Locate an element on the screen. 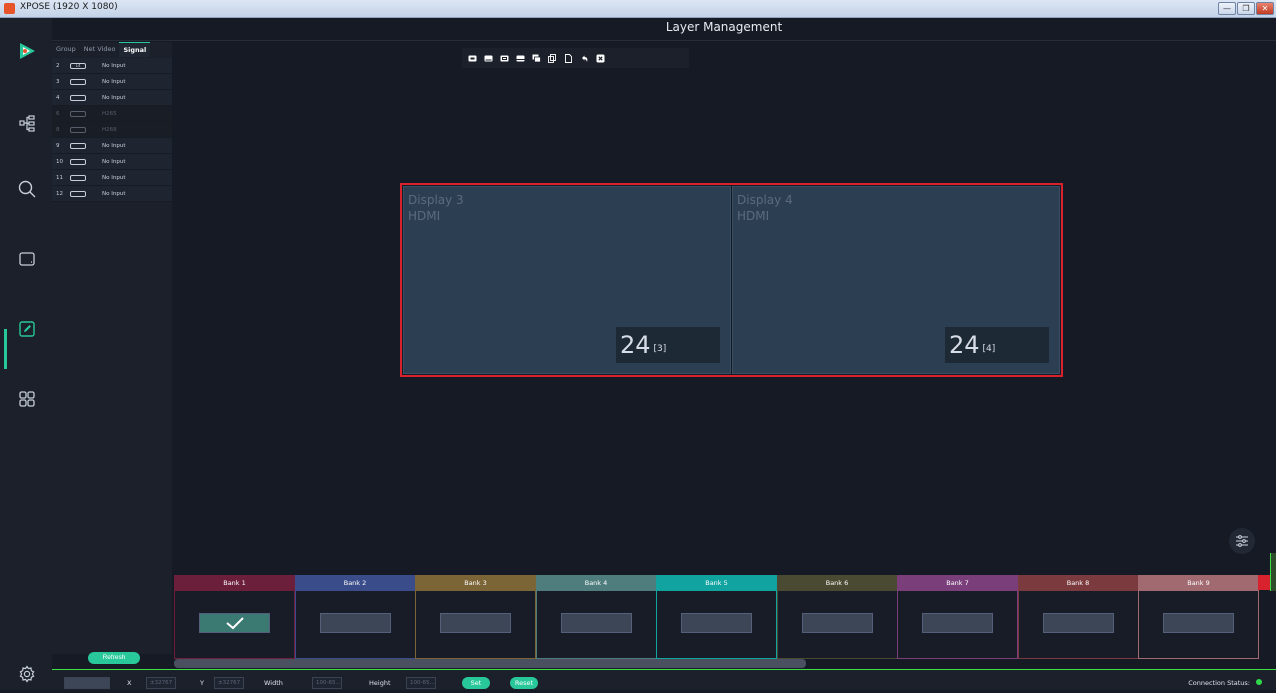  paste-icon is located at coordinates (568, 58).